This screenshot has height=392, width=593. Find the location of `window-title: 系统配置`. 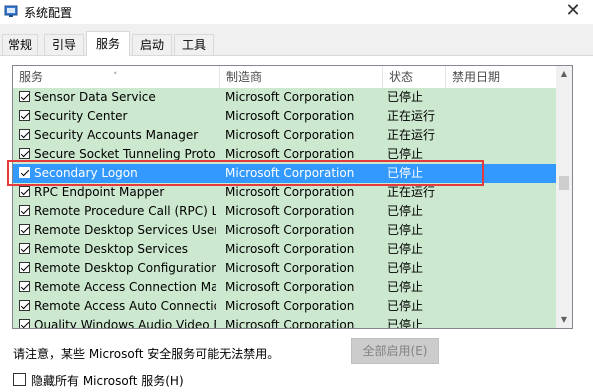

window-title: 系统配置 is located at coordinates (48, 13).